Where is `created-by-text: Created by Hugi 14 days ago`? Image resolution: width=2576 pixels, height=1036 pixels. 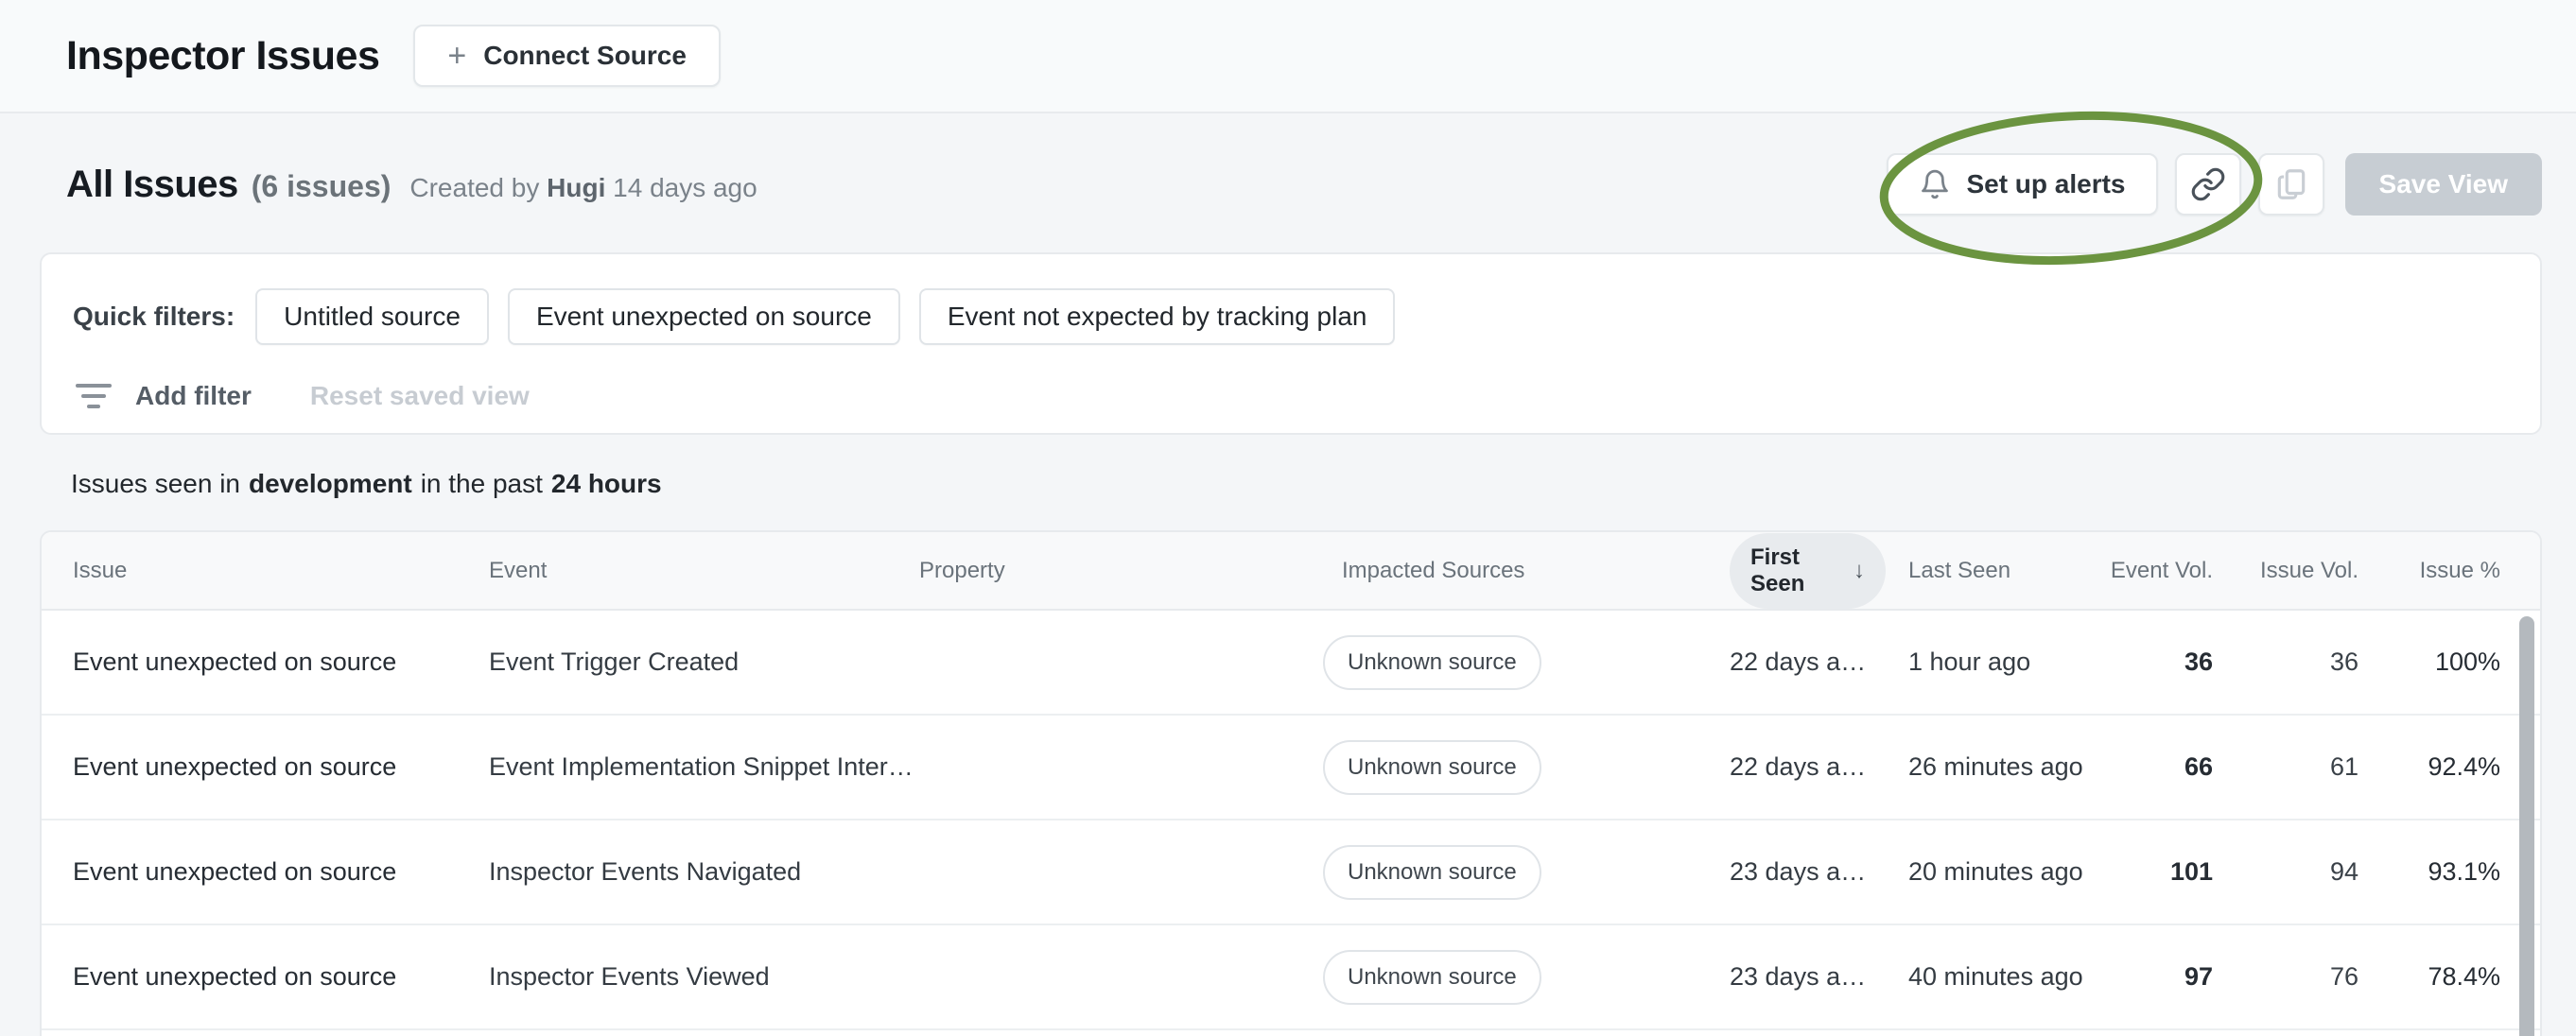 created-by-text: Created by Hugi 14 days ago is located at coordinates (583, 188).